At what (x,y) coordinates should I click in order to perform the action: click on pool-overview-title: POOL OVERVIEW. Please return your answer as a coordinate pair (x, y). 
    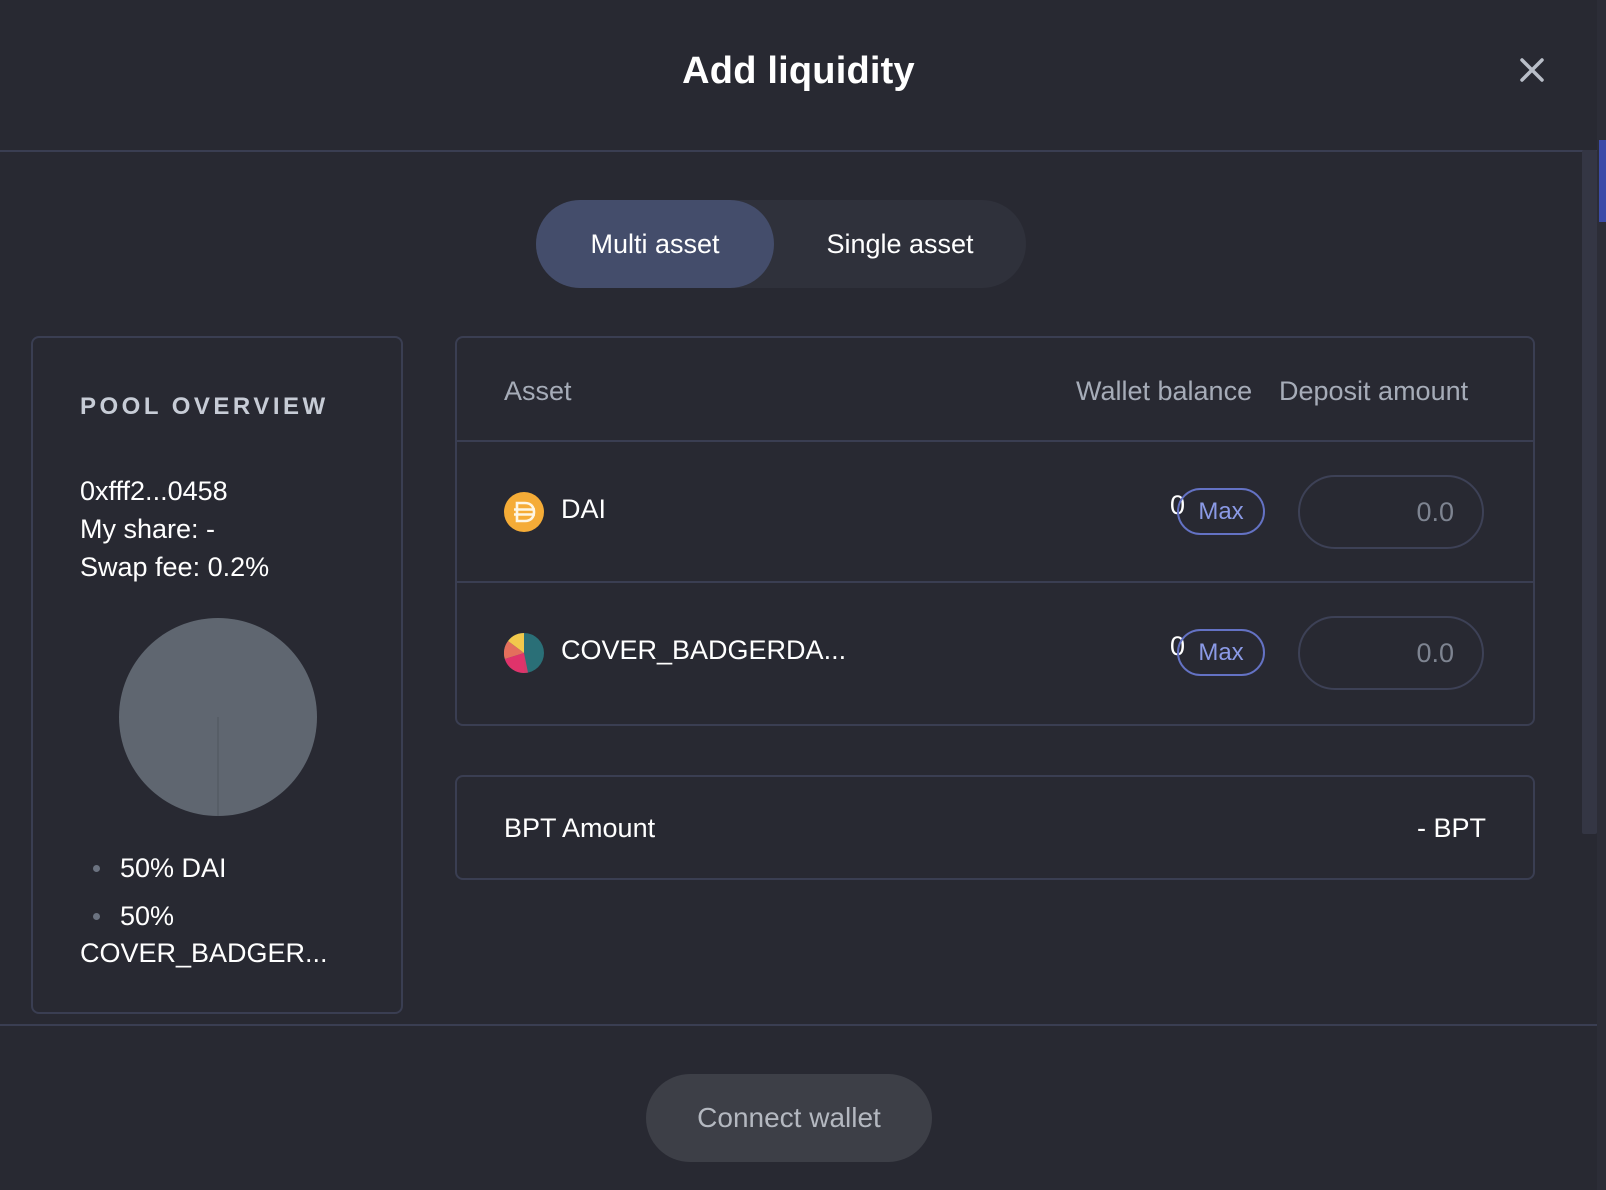
    Looking at the image, I should click on (204, 406).